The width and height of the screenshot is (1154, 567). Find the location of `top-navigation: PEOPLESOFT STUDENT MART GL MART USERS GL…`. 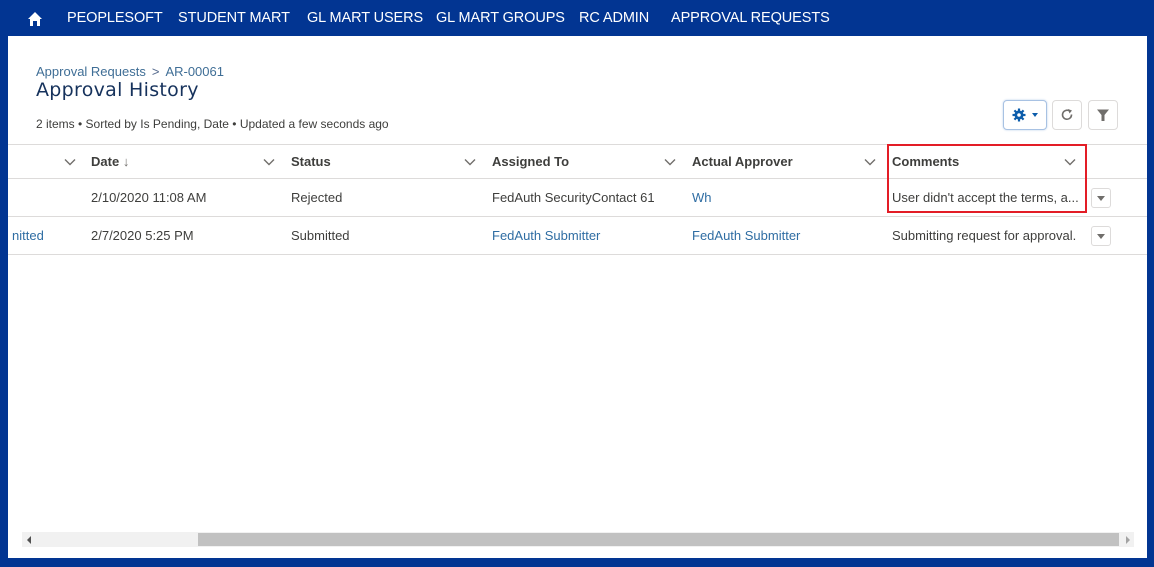

top-navigation: PEOPLESOFT STUDENT MART GL MART USERS GL… is located at coordinates (577, 18).